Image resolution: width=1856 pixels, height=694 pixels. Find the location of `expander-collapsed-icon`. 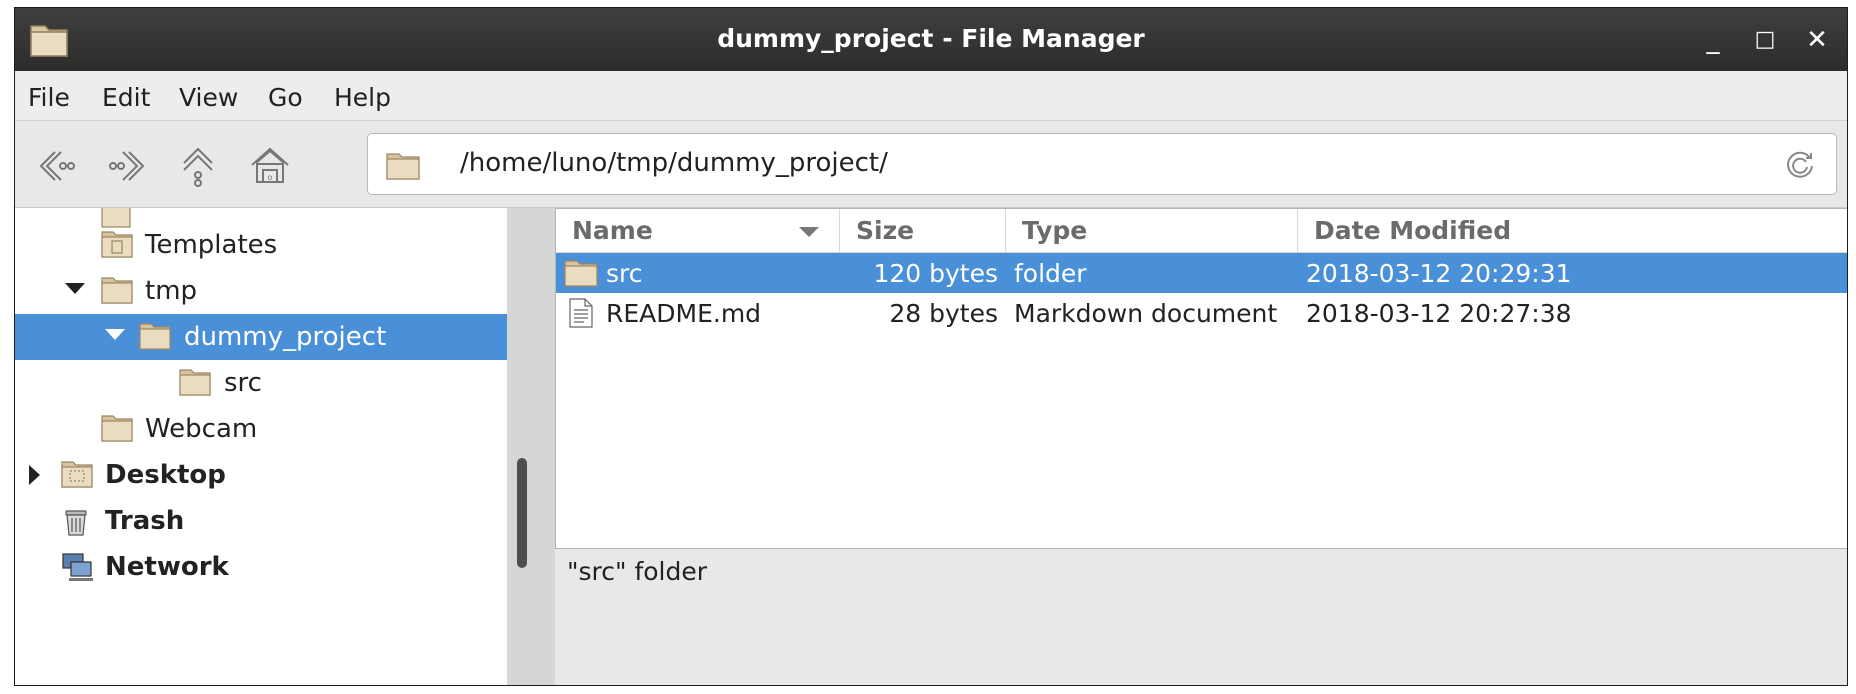

expander-collapsed-icon is located at coordinates (34, 475).